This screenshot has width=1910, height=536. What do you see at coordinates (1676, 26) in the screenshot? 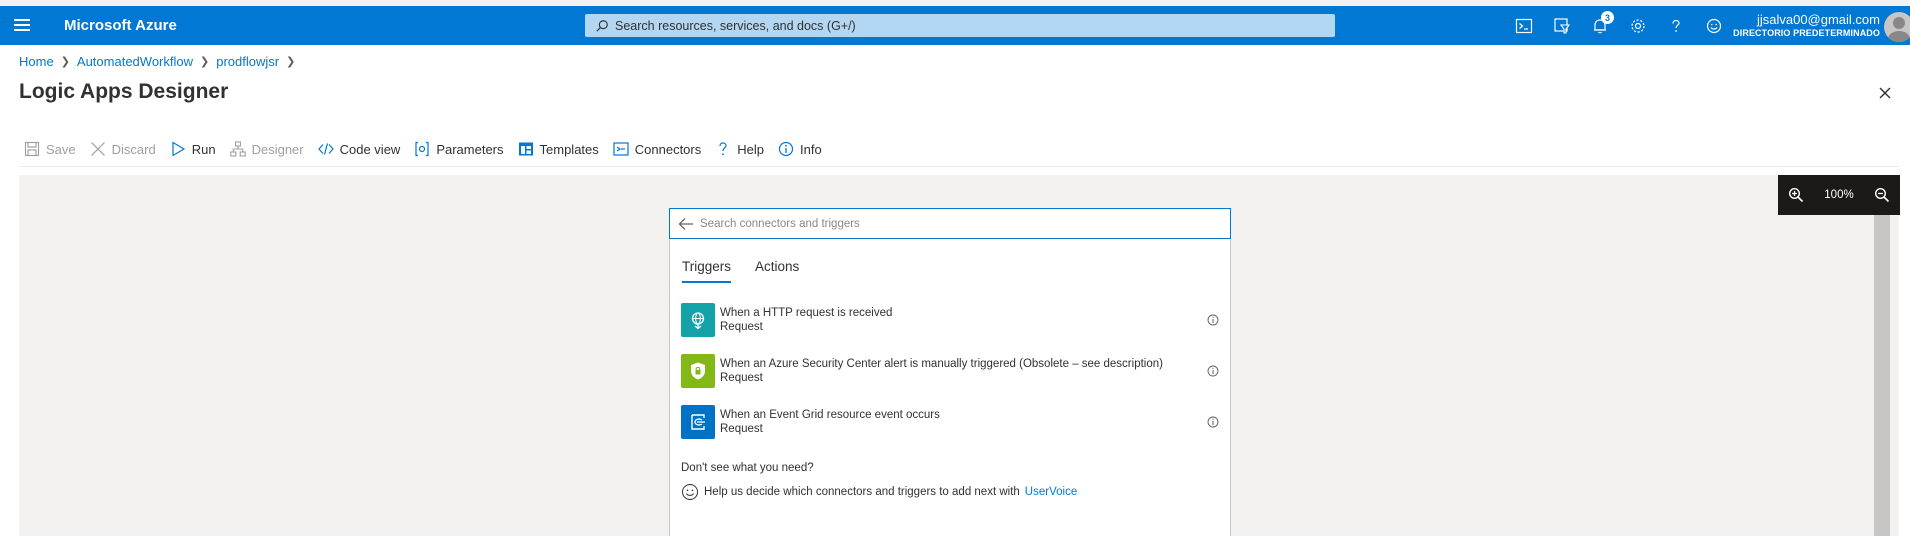
I see `help-icon` at bounding box center [1676, 26].